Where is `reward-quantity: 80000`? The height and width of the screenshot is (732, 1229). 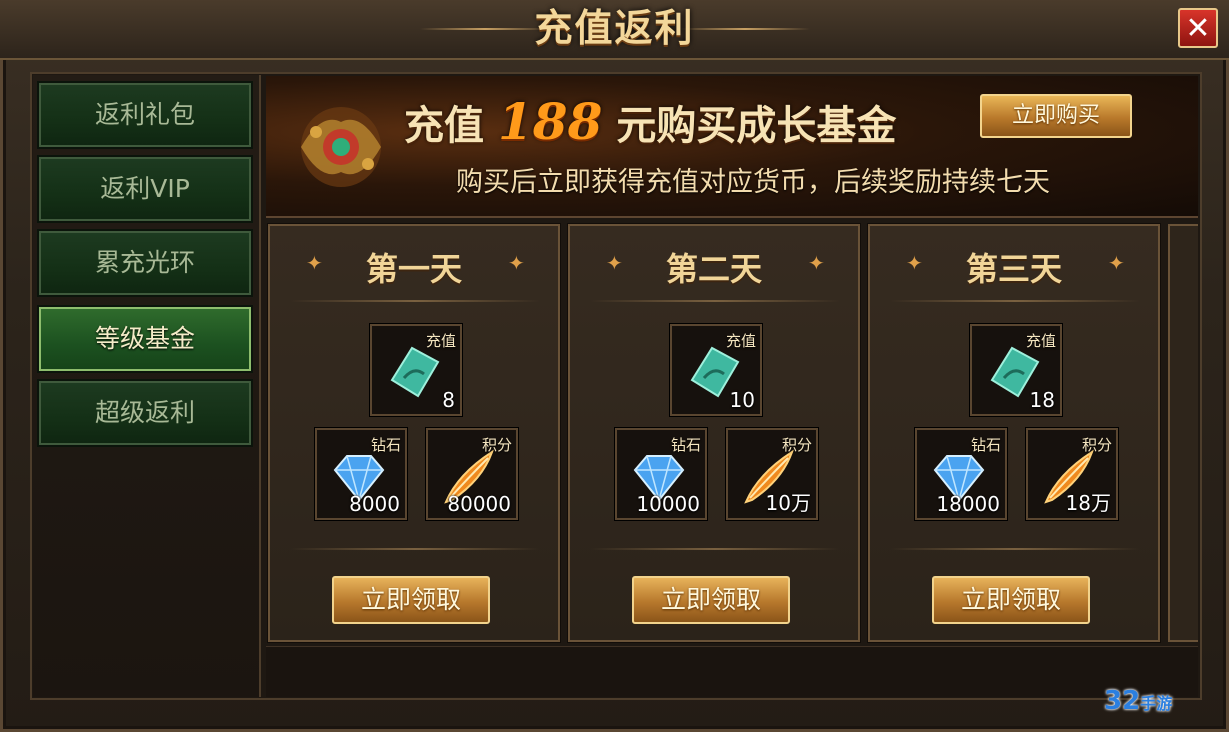
reward-quantity: 80000 is located at coordinates (479, 504).